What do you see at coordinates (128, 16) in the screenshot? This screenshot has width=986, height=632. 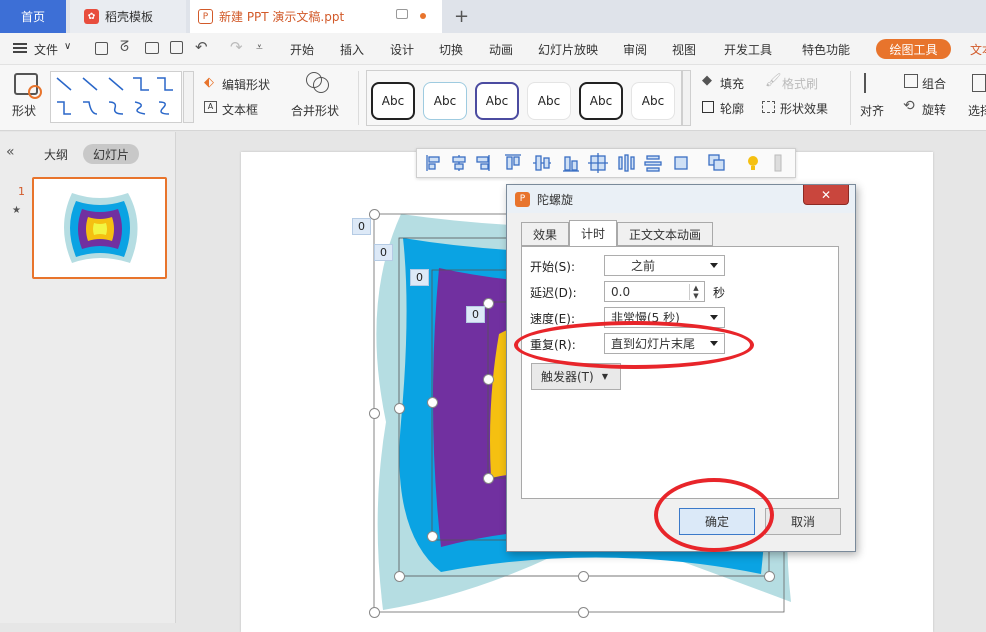 I see `tab-template: ✿ 稻壳模板` at bounding box center [128, 16].